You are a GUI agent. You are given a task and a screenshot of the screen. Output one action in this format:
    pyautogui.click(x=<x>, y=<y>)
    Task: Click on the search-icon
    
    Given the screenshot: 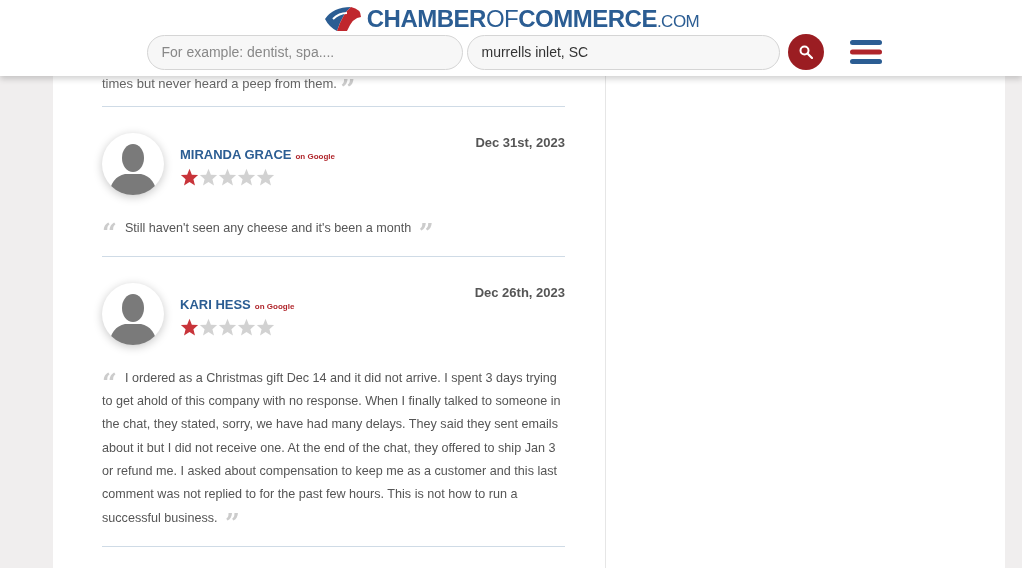 What is the action you would take?
    pyautogui.click(x=805, y=52)
    